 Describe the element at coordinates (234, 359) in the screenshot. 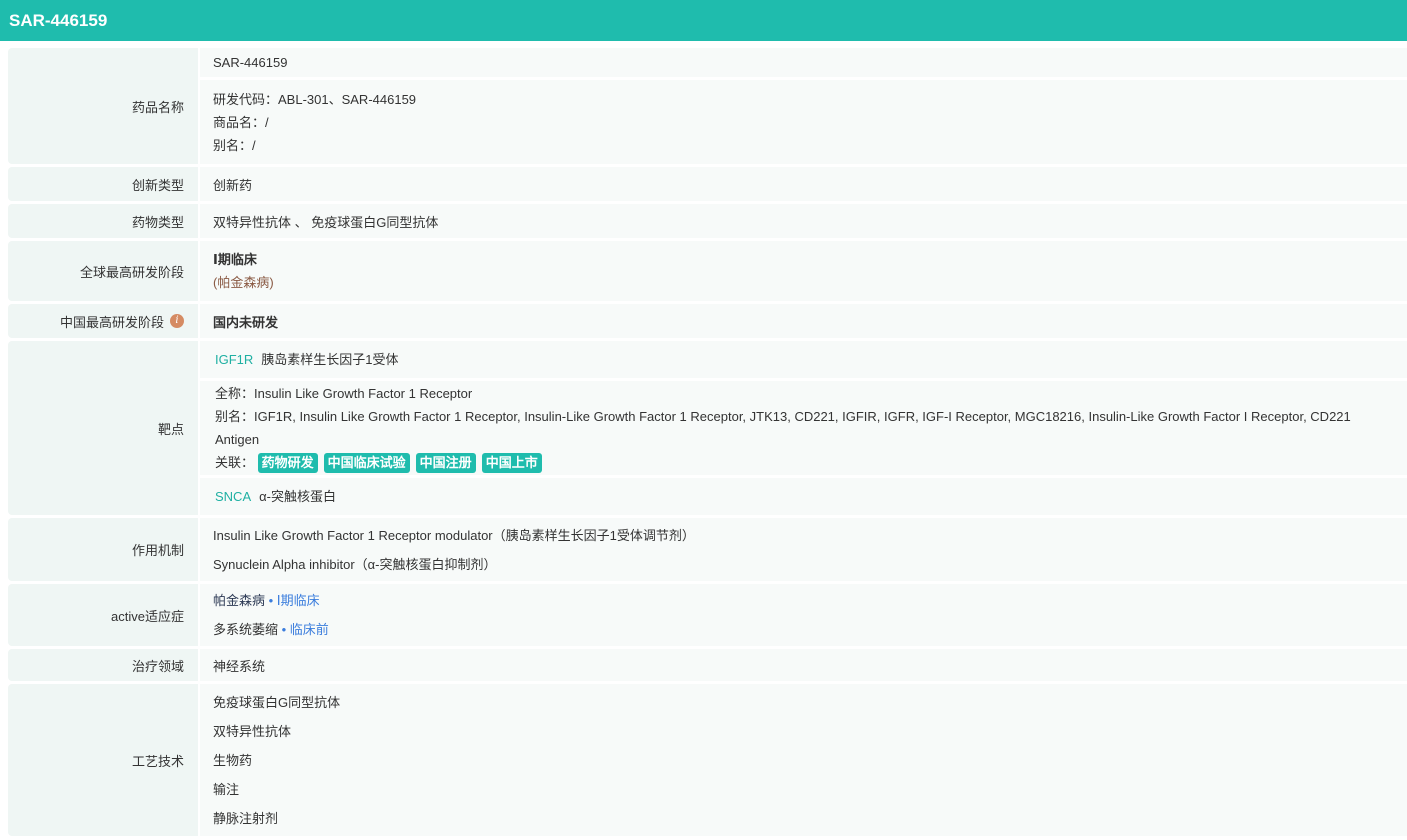

I see `target-link-igf1r: IGF1R` at that location.